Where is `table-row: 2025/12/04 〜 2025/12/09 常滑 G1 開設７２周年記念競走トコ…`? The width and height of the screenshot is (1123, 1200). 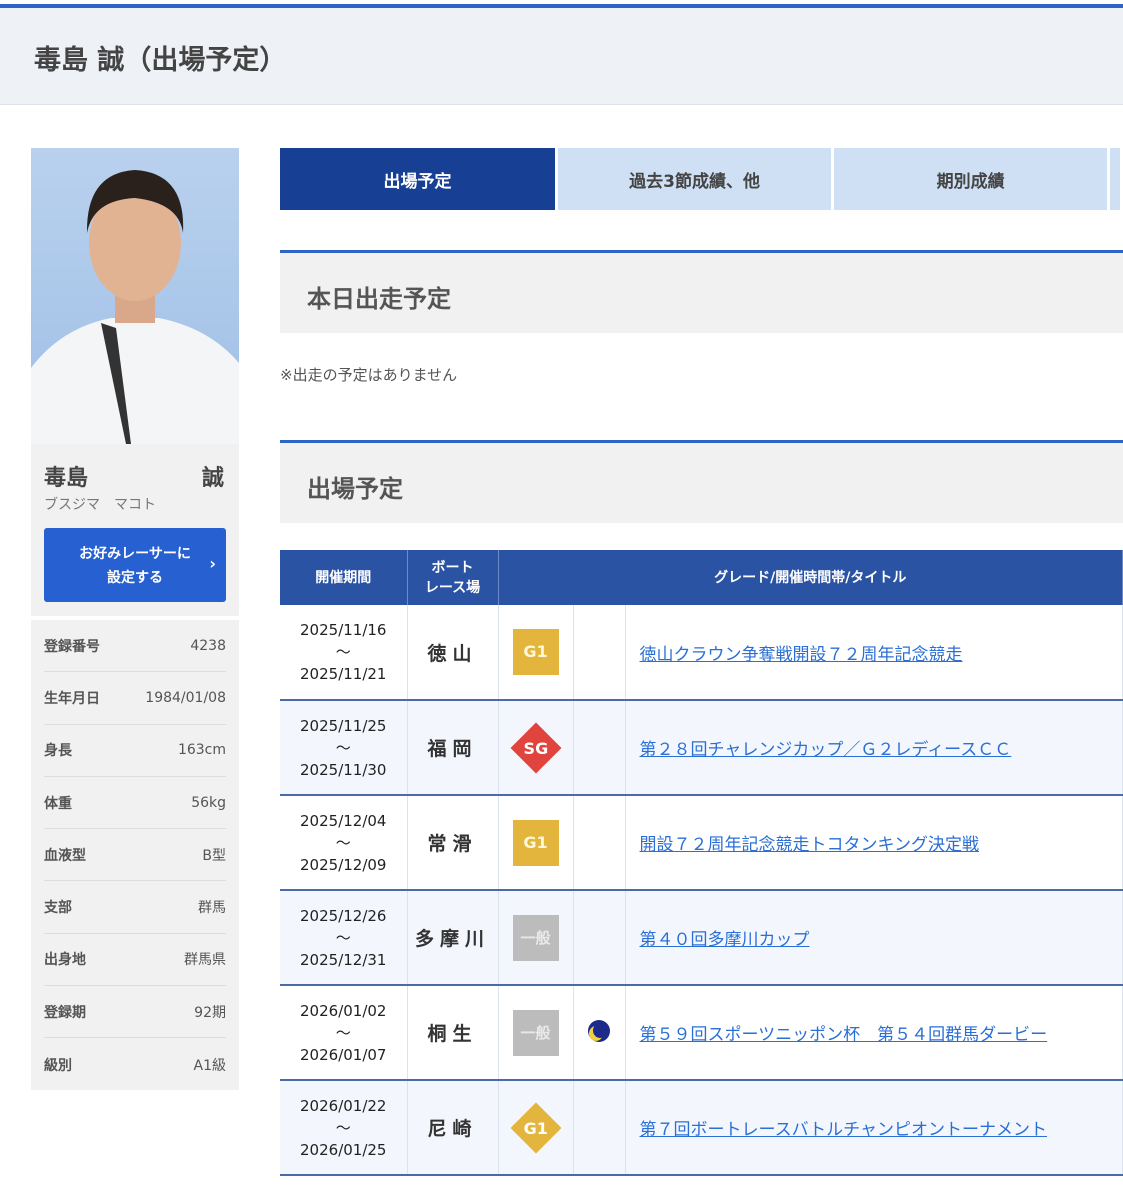 table-row: 2025/12/04 〜 2025/12/09 常滑 G1 開設７２周年記念競走トコ… is located at coordinates (701, 843).